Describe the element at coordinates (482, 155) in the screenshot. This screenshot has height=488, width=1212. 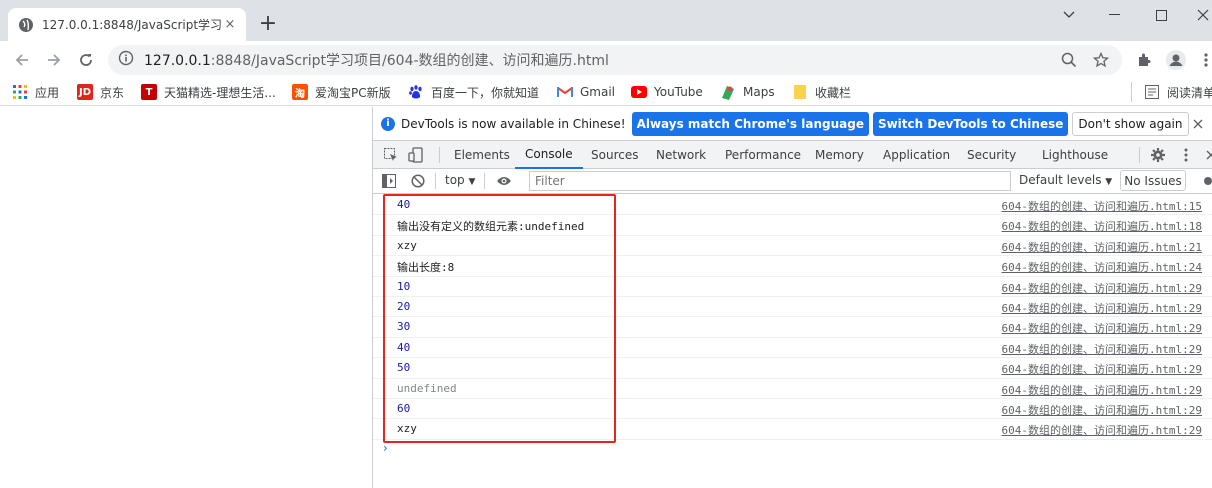
I see `tab-elements: Elements` at that location.